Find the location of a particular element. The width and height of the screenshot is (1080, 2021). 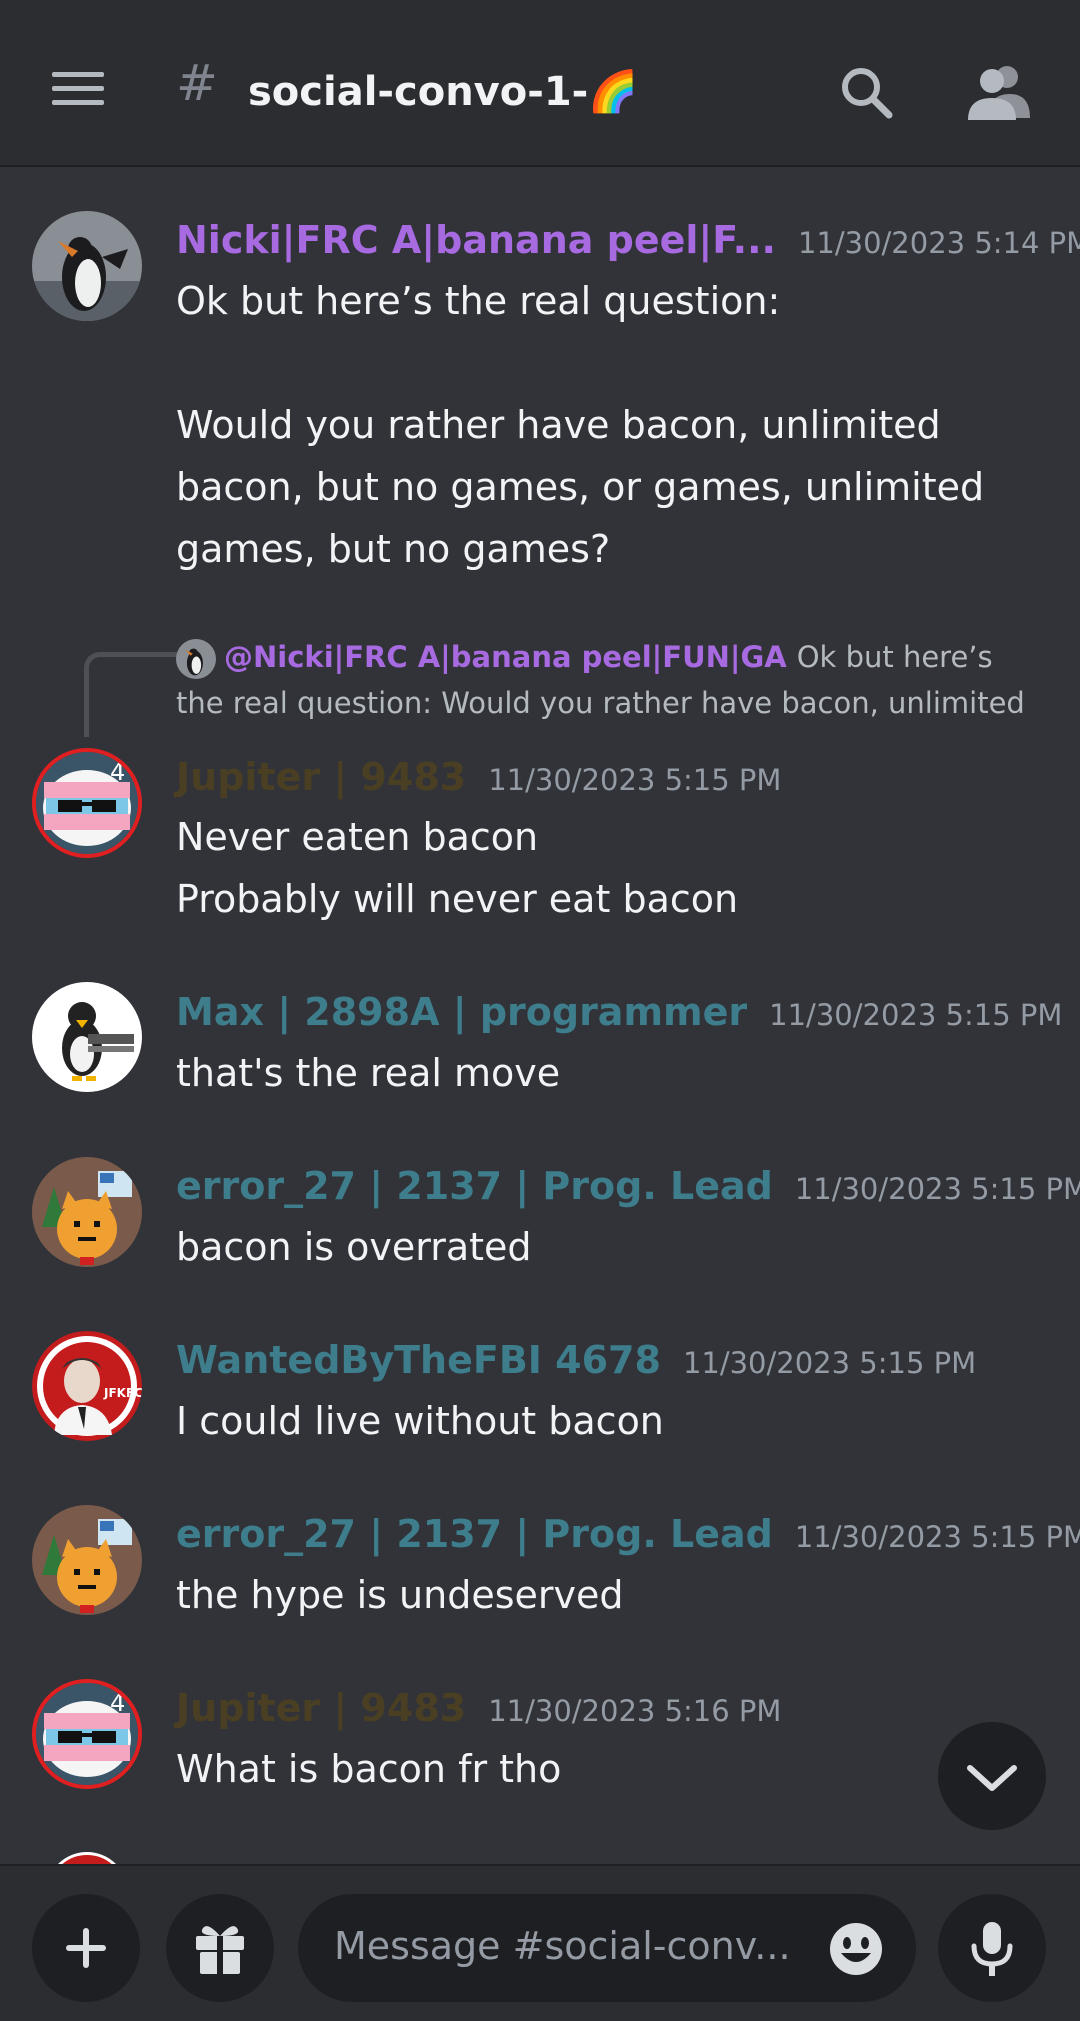

gift-icon is located at coordinates (220, 1950).